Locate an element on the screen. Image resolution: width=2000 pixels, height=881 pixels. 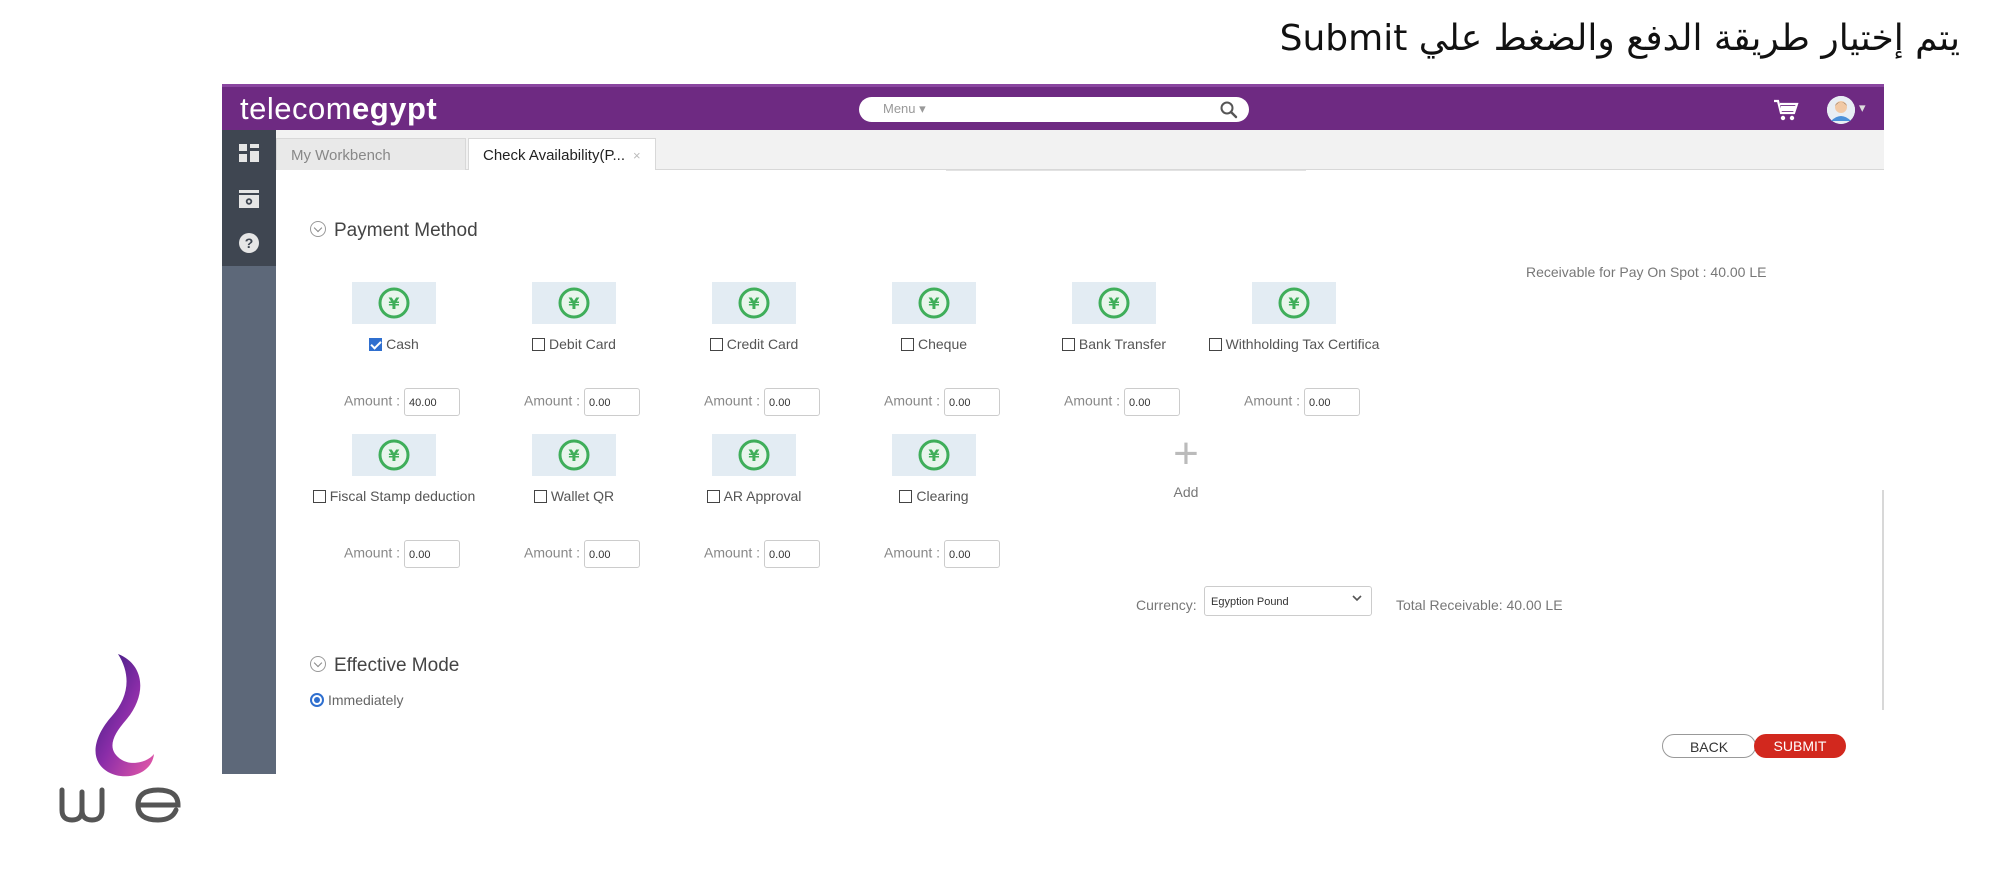
payment-method-label: AR Approval is located at coordinates (762, 496).